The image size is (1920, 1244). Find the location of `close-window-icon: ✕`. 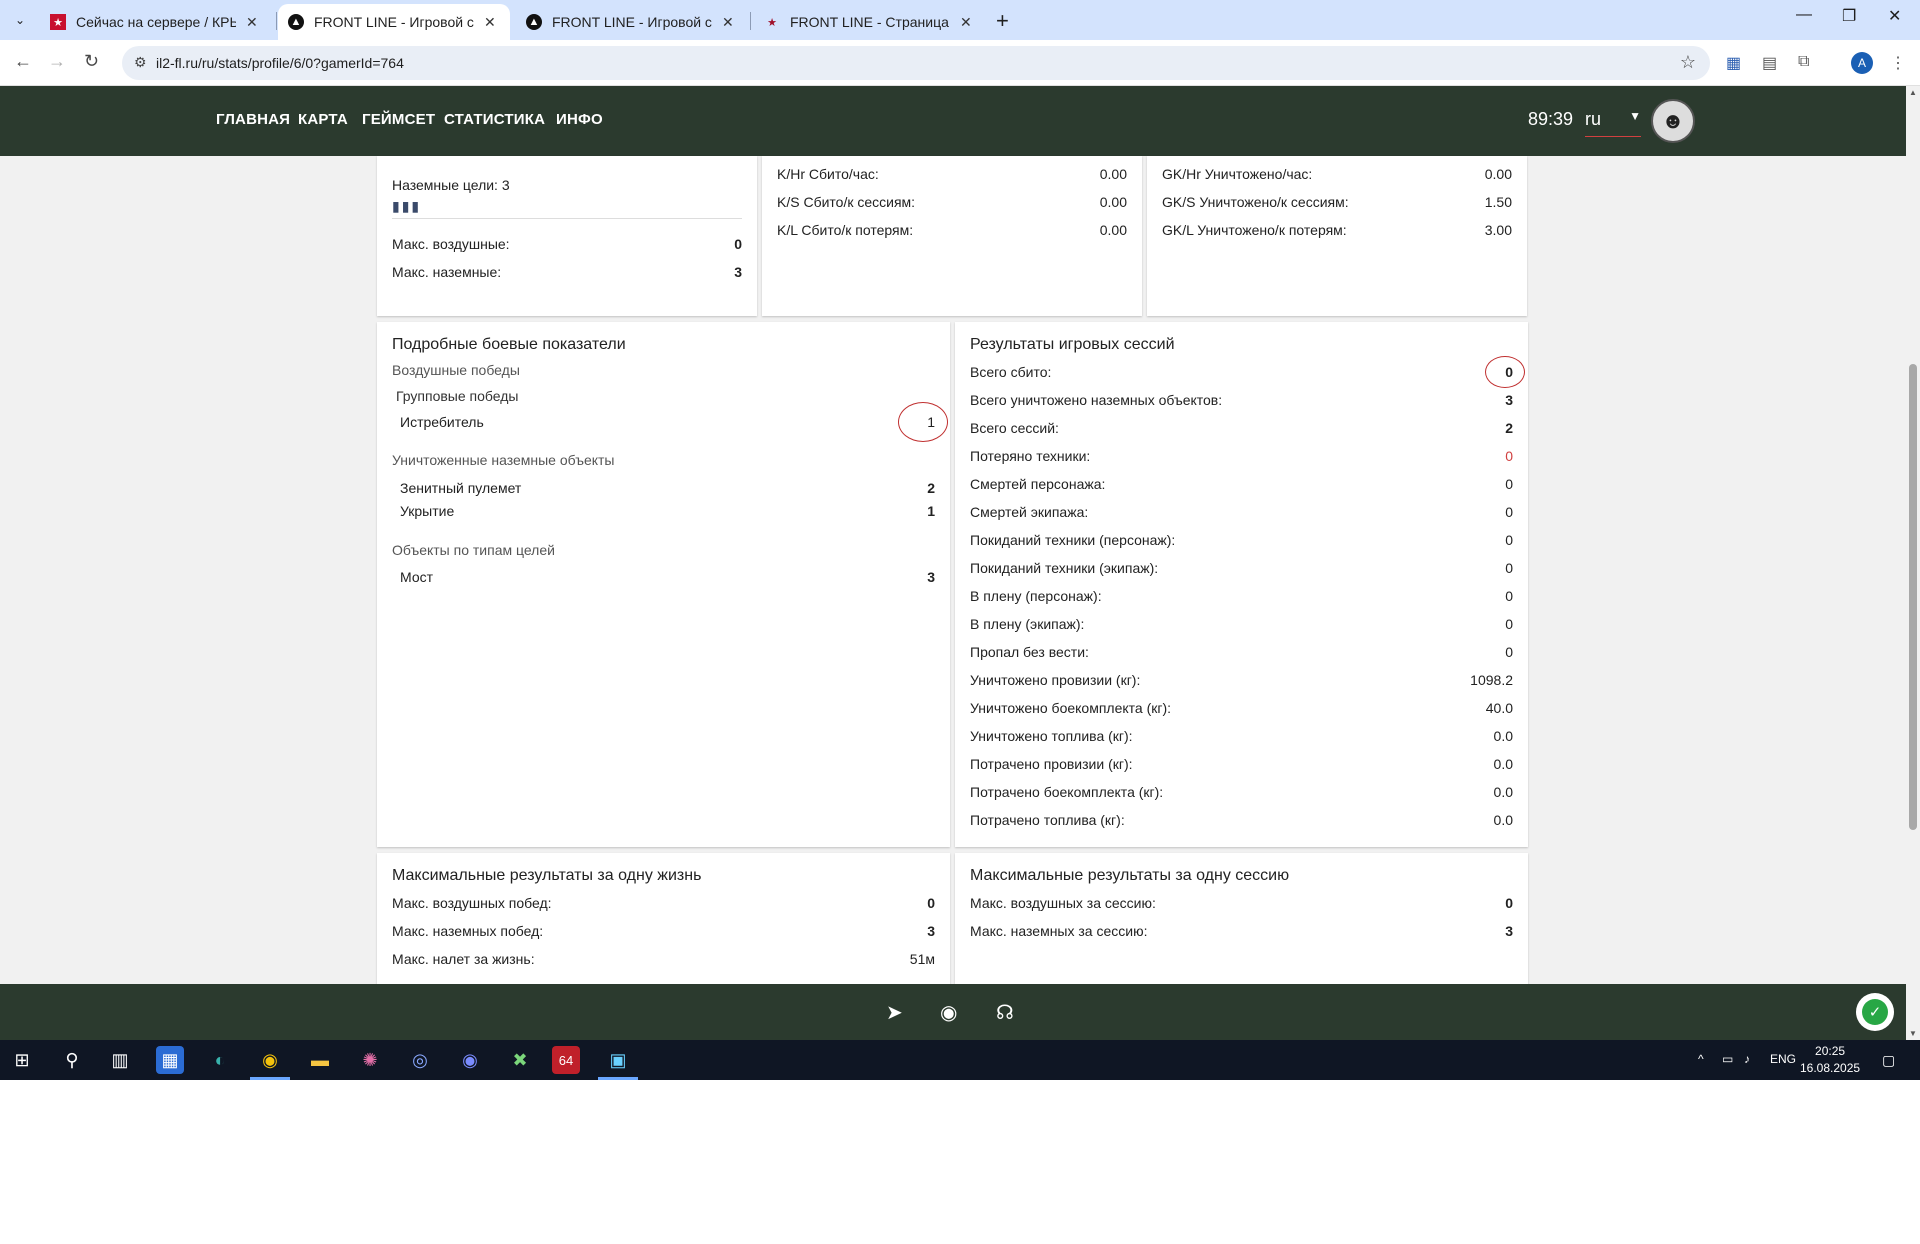

close-window-icon: ✕ is located at coordinates (1894, 16).